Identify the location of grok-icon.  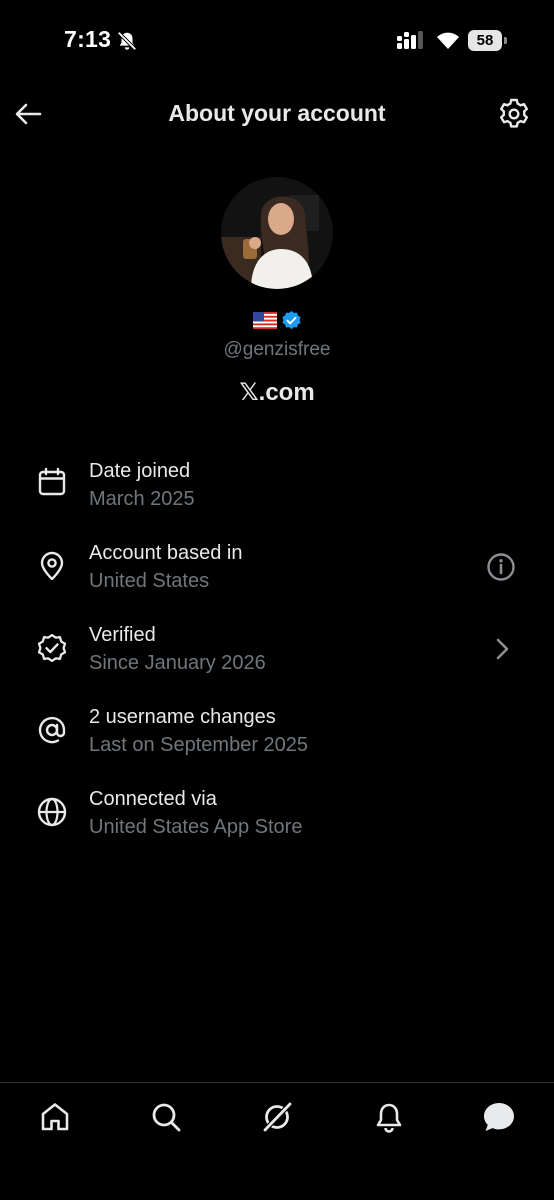
(277, 1117).